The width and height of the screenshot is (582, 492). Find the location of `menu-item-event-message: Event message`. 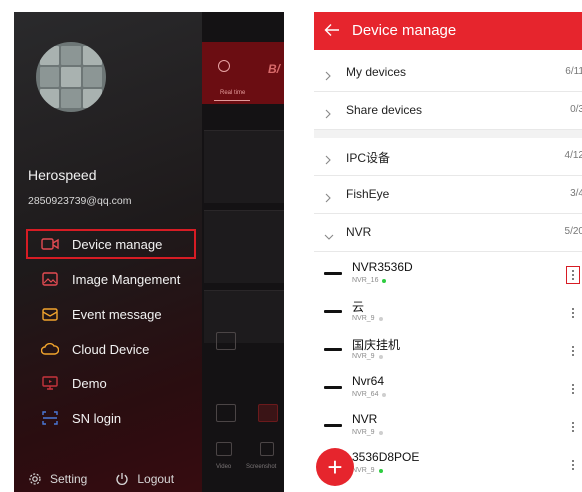

menu-item-event-message: Event message is located at coordinates (112, 314).